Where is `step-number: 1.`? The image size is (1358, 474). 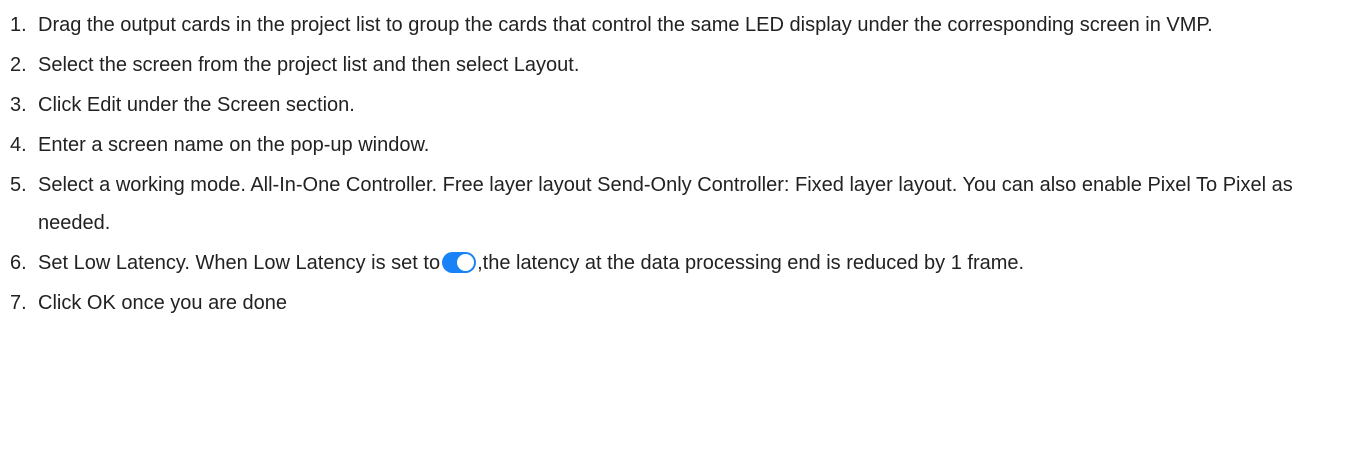 step-number: 1. is located at coordinates (18, 25).